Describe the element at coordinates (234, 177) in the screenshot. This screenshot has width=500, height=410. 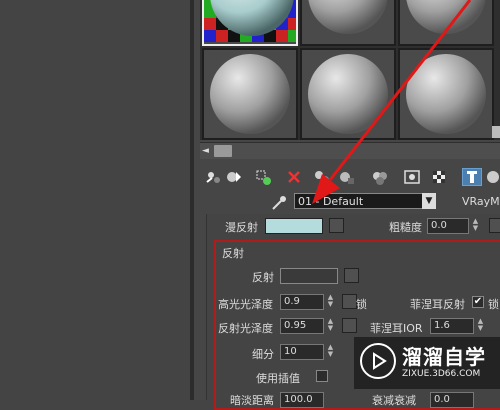
I see `put-to-scene-icon` at that location.